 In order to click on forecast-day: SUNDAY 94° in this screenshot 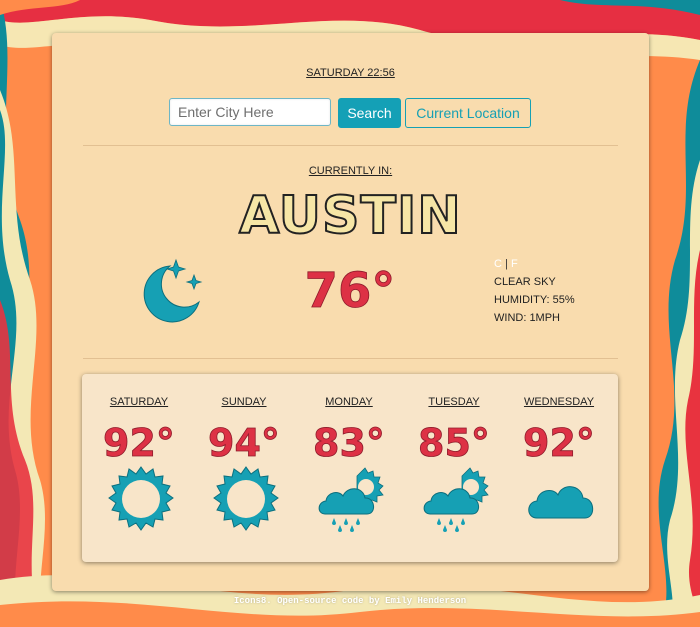, I will do `click(244, 468)`.